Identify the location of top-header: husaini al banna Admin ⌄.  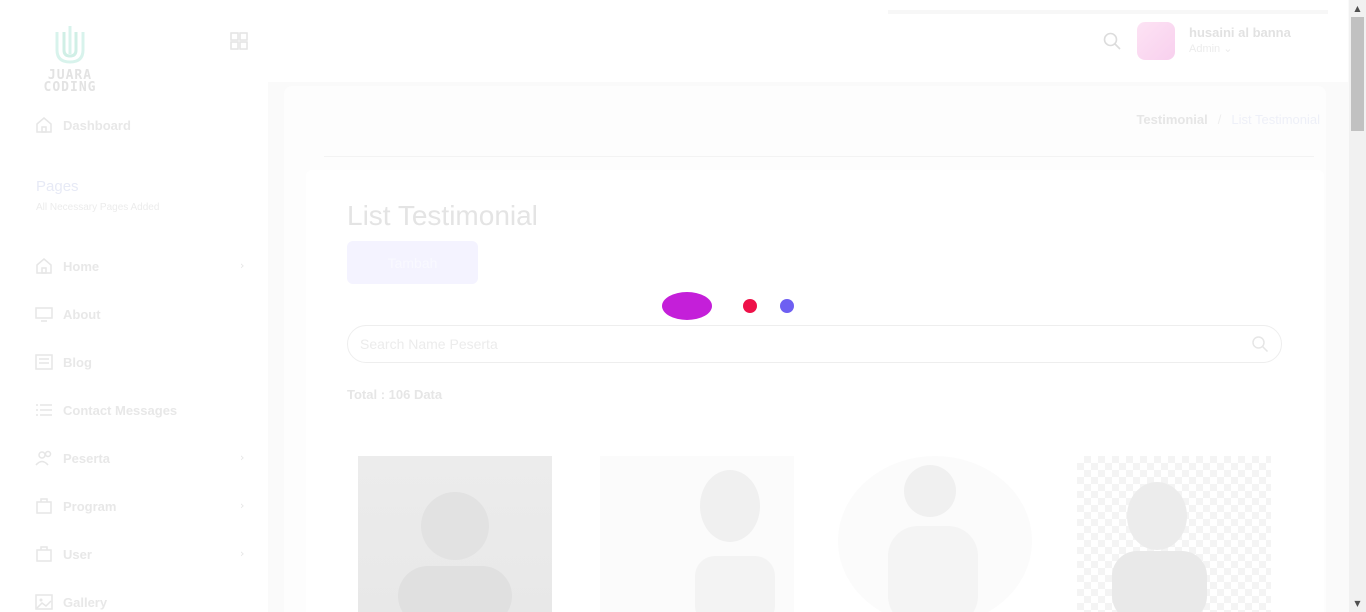
(808, 41).